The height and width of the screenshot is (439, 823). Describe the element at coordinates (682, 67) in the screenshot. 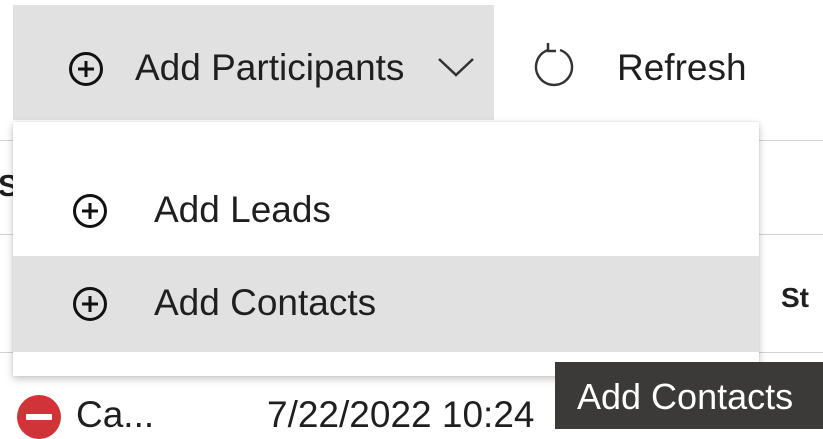

I see `refresh-label: Refresh` at that location.